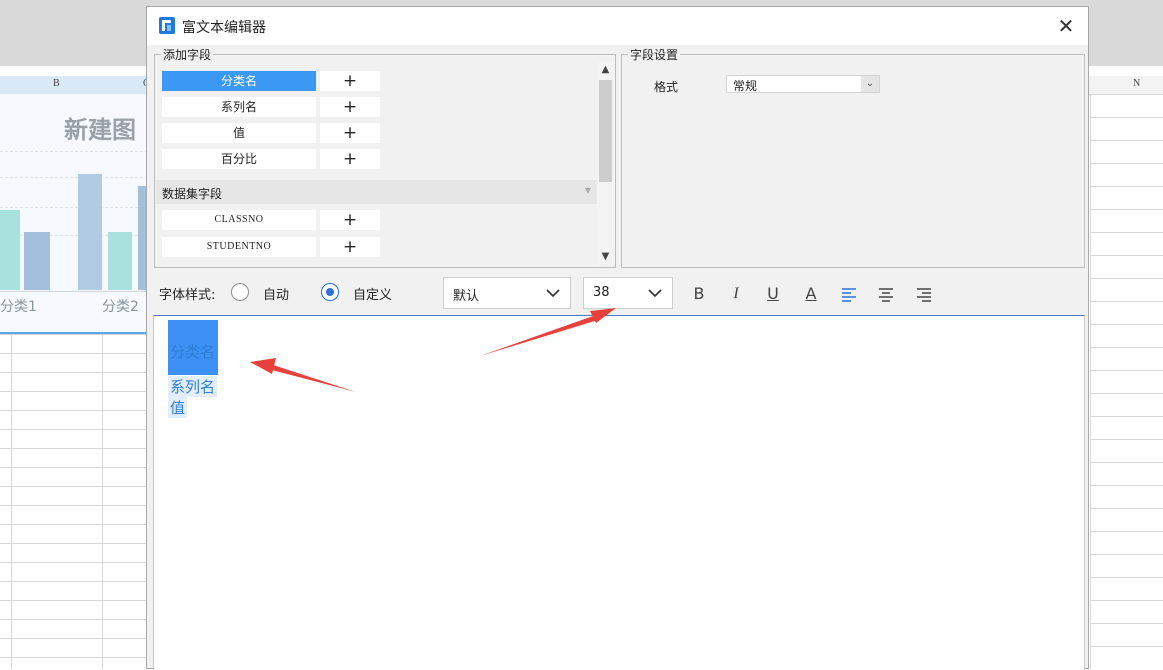  Describe the element at coordinates (605, 70) in the screenshot. I see `scroll-up-icon: ▲` at that location.